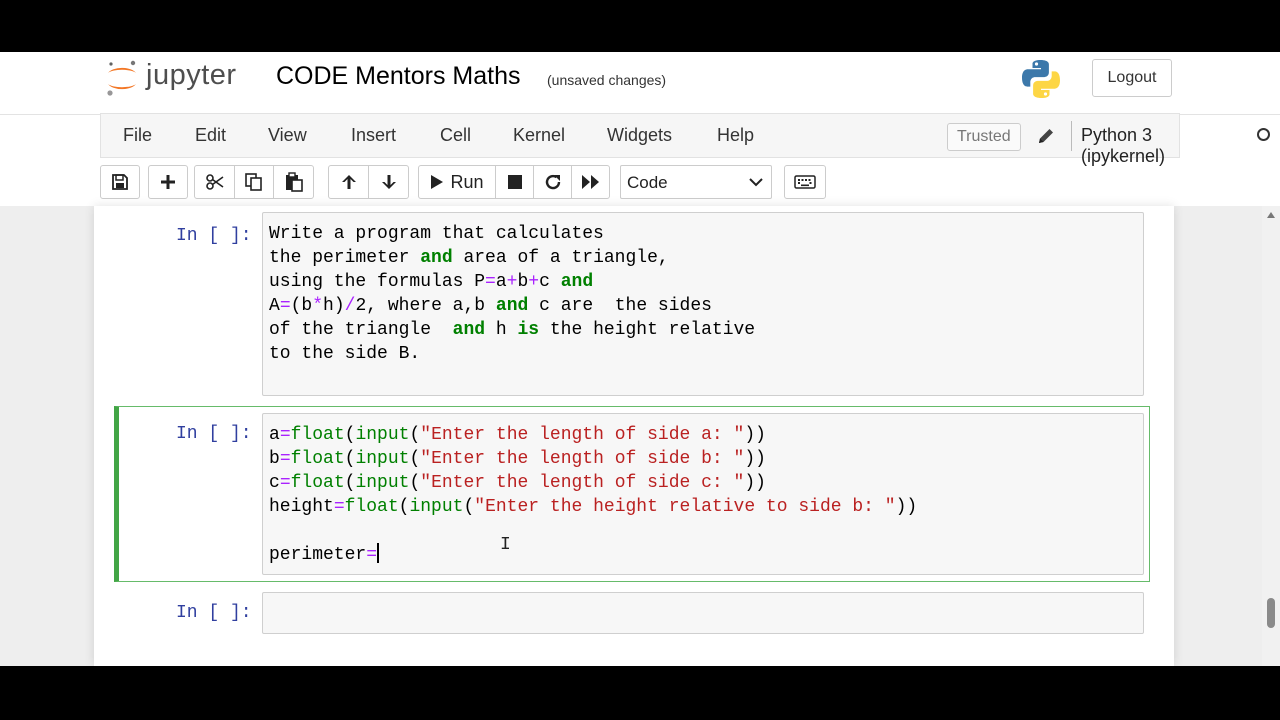 This screenshot has width=1280, height=720. I want to click on restart-icon, so click(552, 182).